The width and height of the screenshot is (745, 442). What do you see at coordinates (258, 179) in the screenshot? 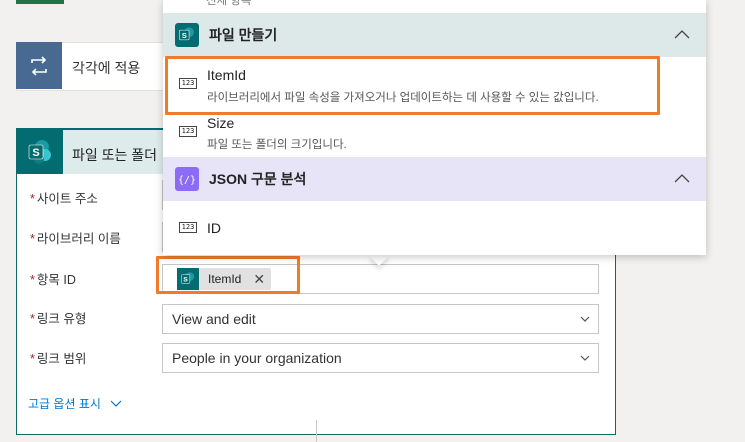
I see `section-title: JSON 구문 분석` at bounding box center [258, 179].